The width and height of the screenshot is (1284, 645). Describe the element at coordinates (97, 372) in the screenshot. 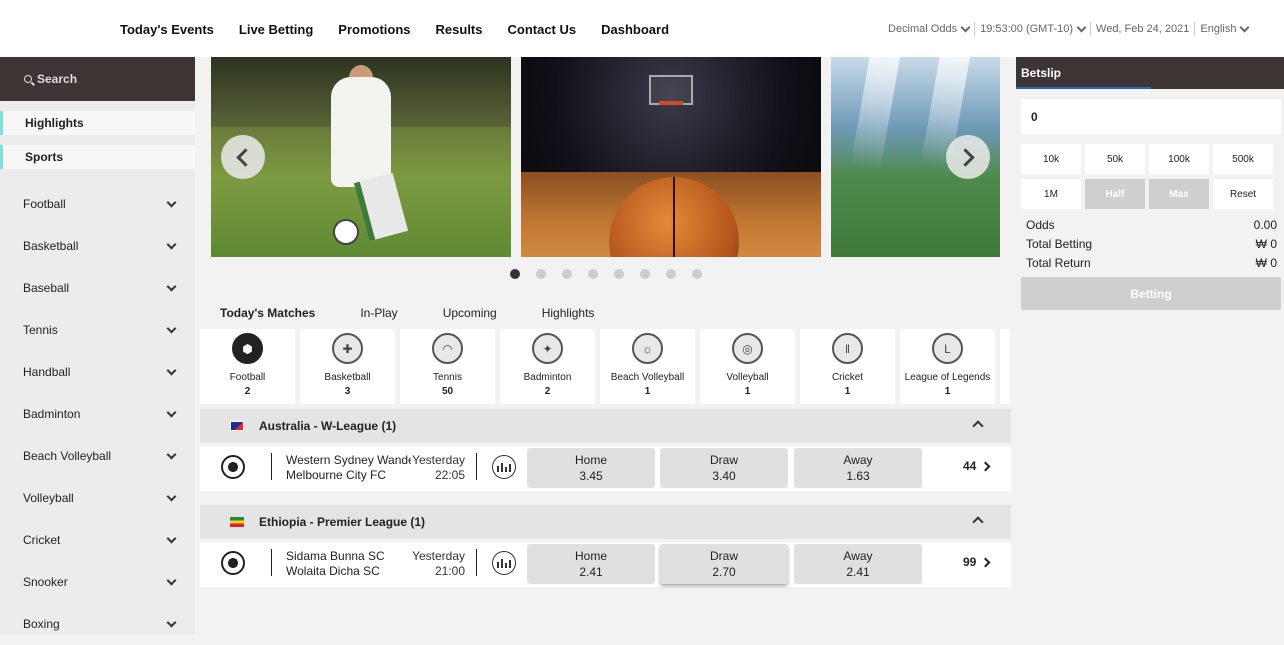

I see `sidebar-item-handball: Handball` at that location.